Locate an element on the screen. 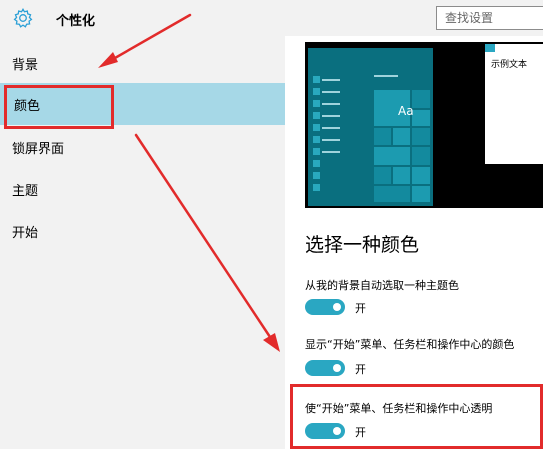 This screenshot has width=543, height=449. sample-window-accent is located at coordinates (490, 48).